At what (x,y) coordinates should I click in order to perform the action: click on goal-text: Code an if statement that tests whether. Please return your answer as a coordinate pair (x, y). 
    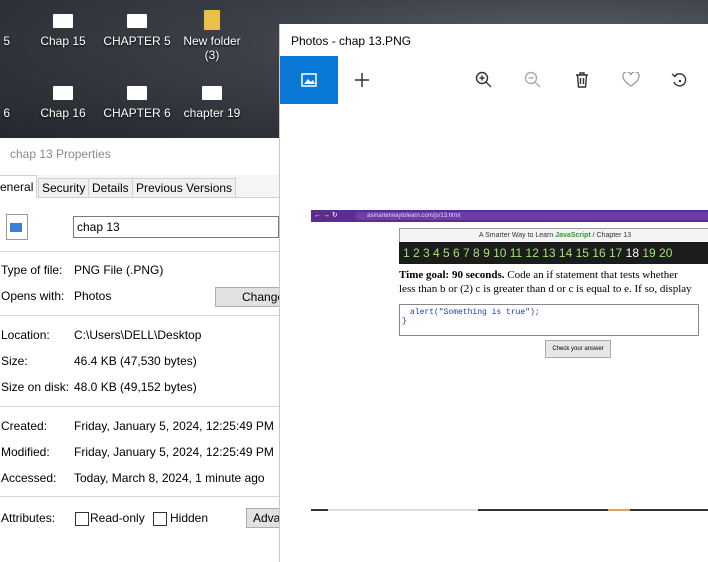
    Looking at the image, I should click on (591, 275).